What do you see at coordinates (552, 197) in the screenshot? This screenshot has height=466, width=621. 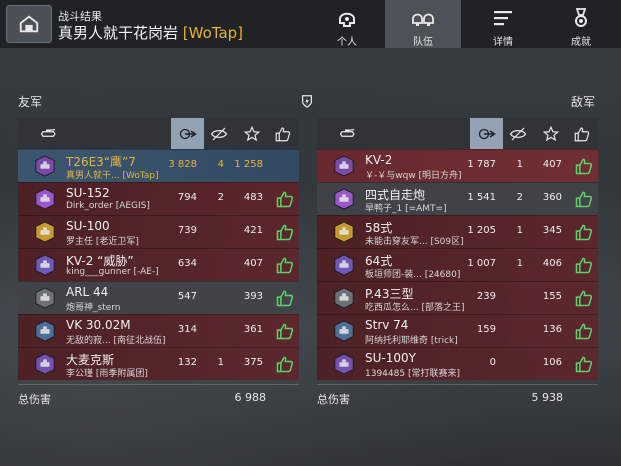 I see `score-value: 360` at bounding box center [552, 197].